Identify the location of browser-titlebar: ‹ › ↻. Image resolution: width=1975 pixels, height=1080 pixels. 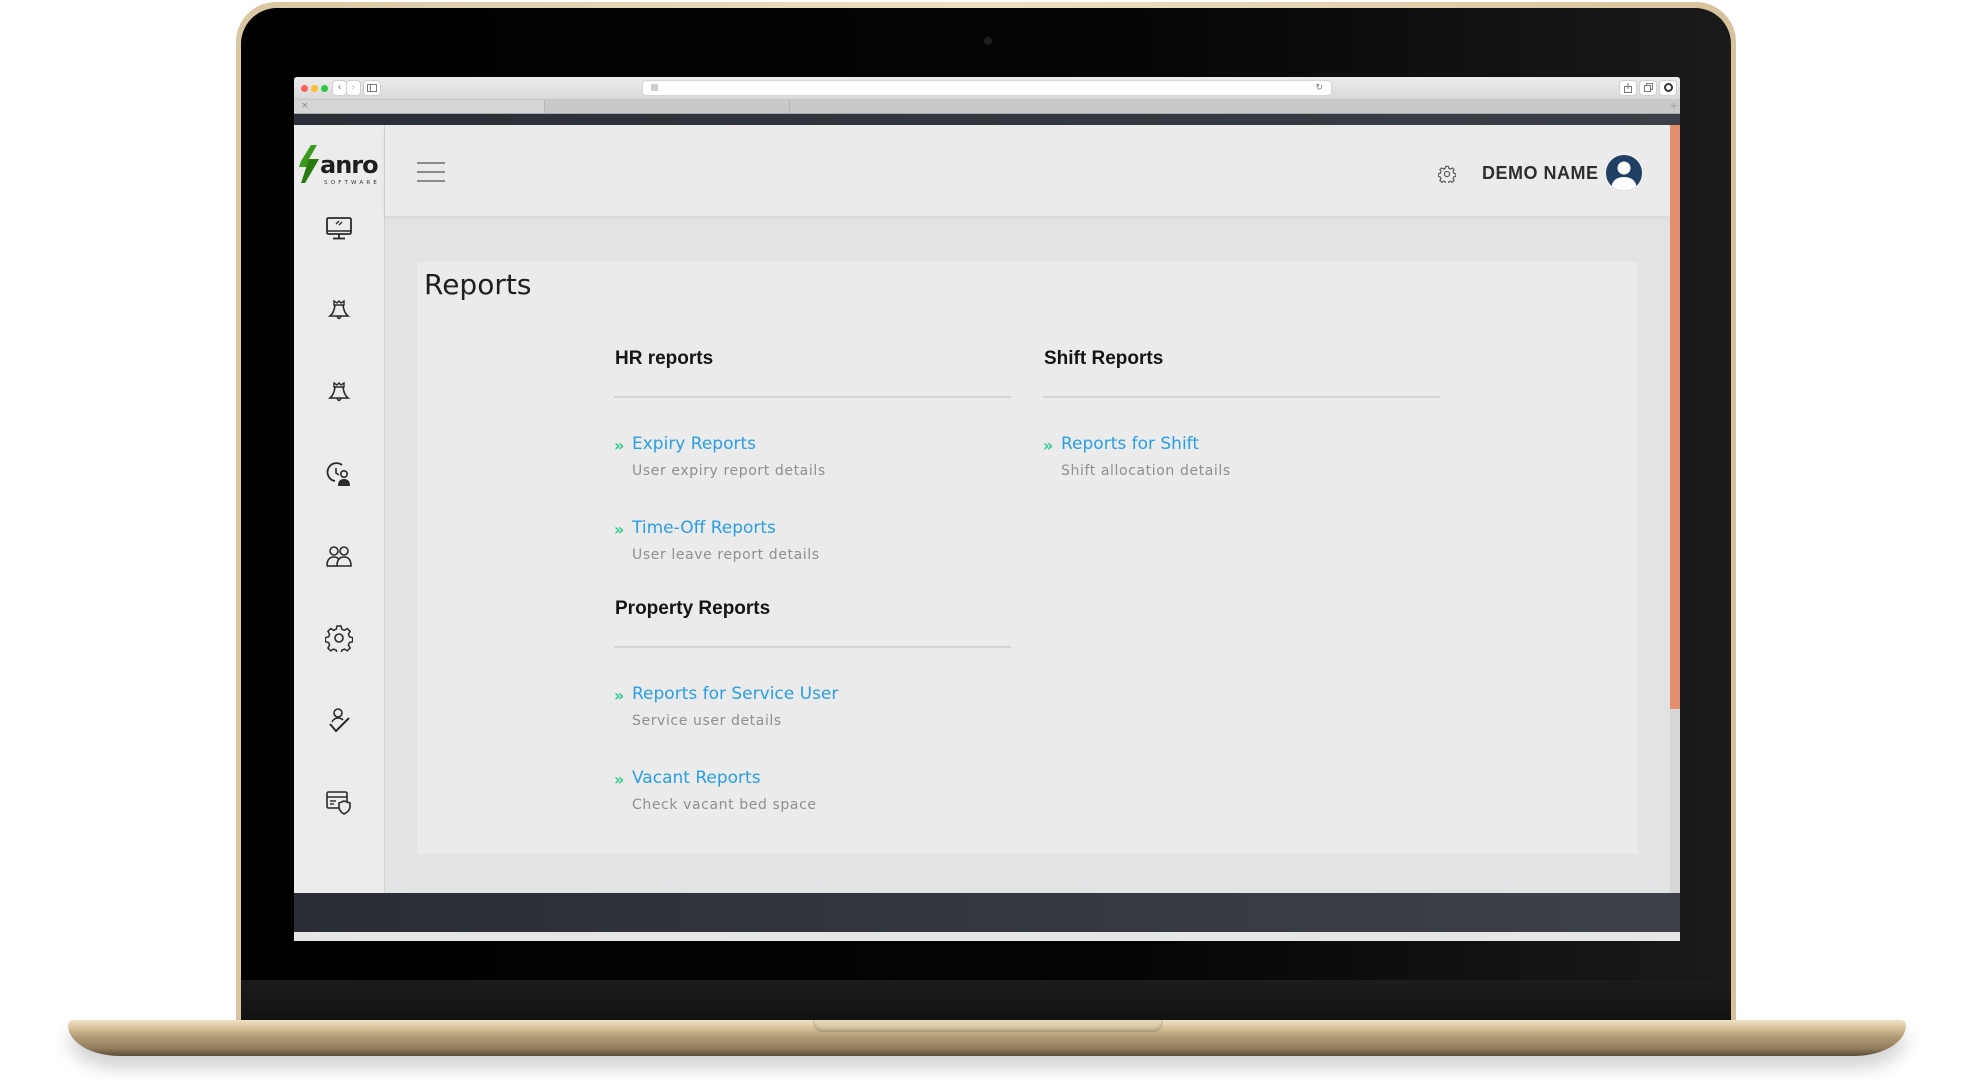
(987, 88).